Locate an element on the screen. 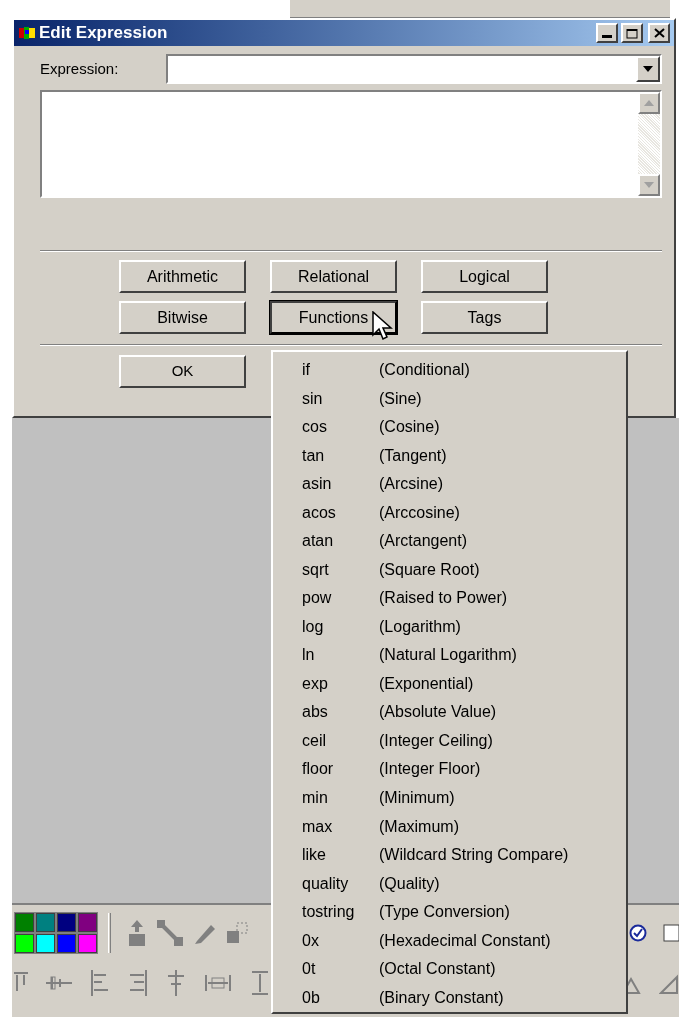 The image size is (679, 1017). close-button is located at coordinates (659, 33).